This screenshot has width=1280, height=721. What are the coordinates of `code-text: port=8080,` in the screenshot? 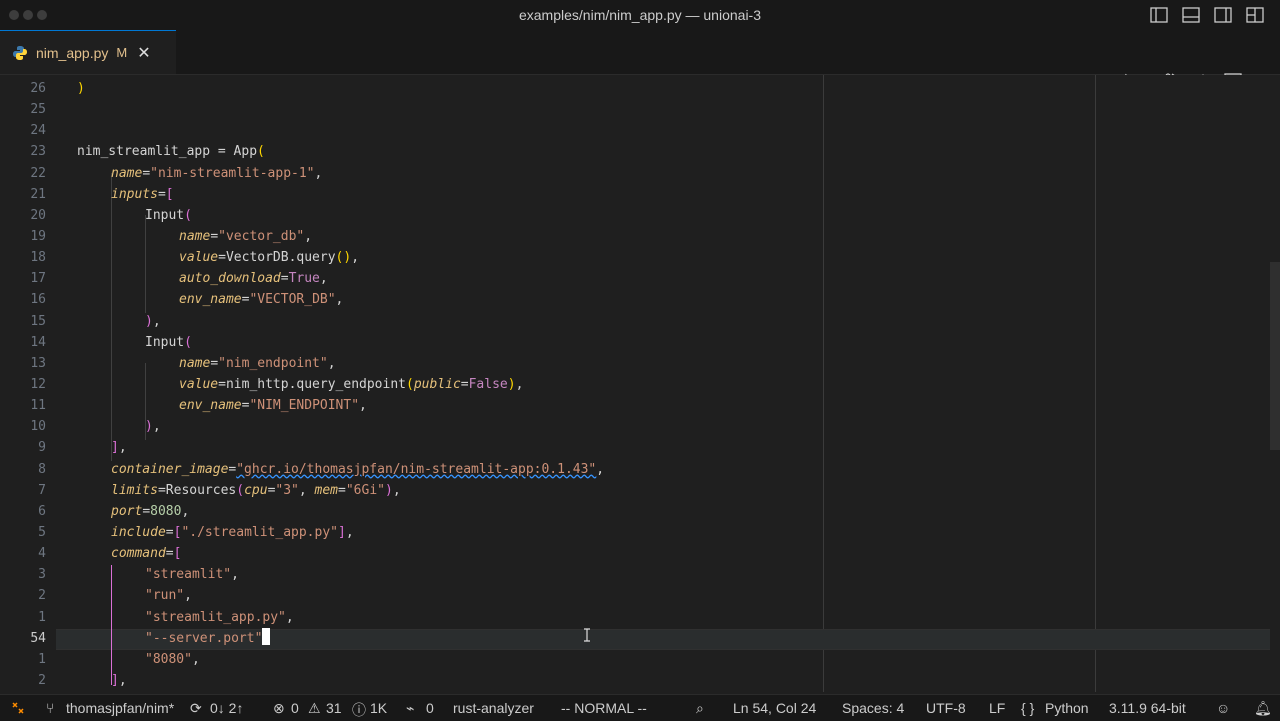 It's located at (150, 511).